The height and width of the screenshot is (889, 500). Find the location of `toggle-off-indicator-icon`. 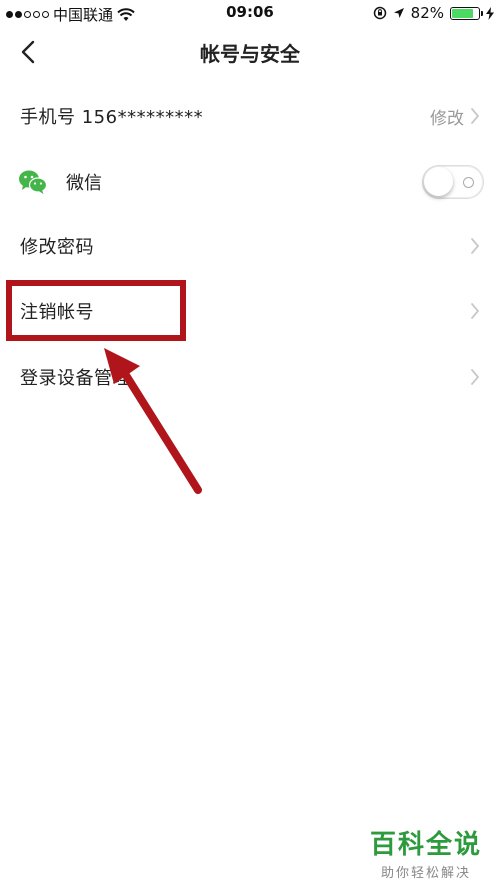

toggle-off-indicator-icon is located at coordinates (468, 182).